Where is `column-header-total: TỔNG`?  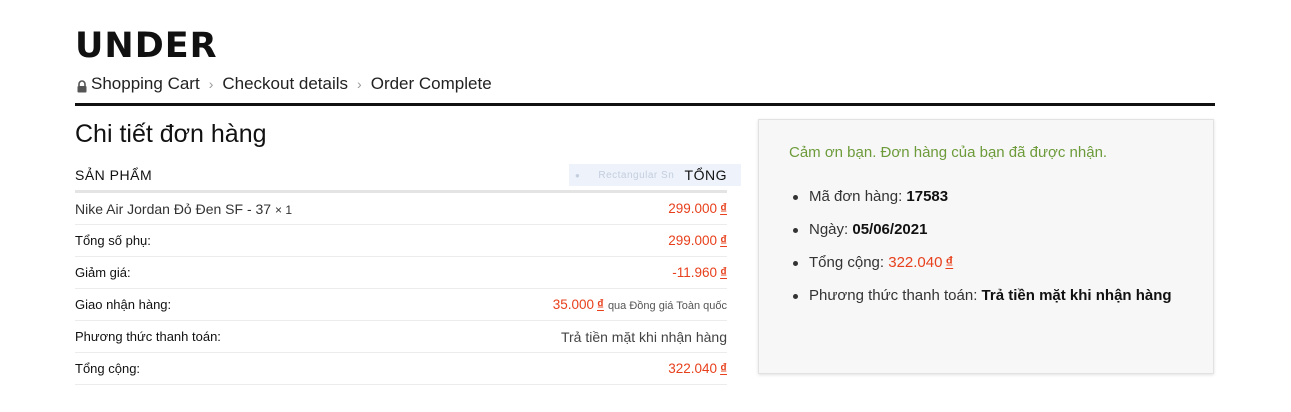 column-header-total: TỔNG is located at coordinates (705, 175).